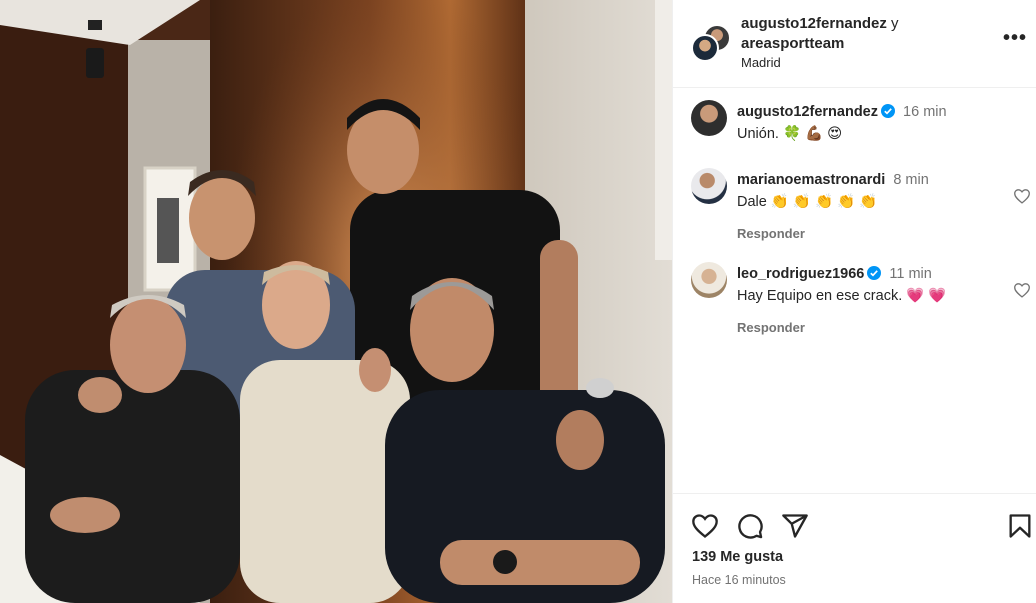 The image size is (1036, 603). I want to click on comment-text: Hay Equipo en ese crack. 💗 💗, so click(842, 296).